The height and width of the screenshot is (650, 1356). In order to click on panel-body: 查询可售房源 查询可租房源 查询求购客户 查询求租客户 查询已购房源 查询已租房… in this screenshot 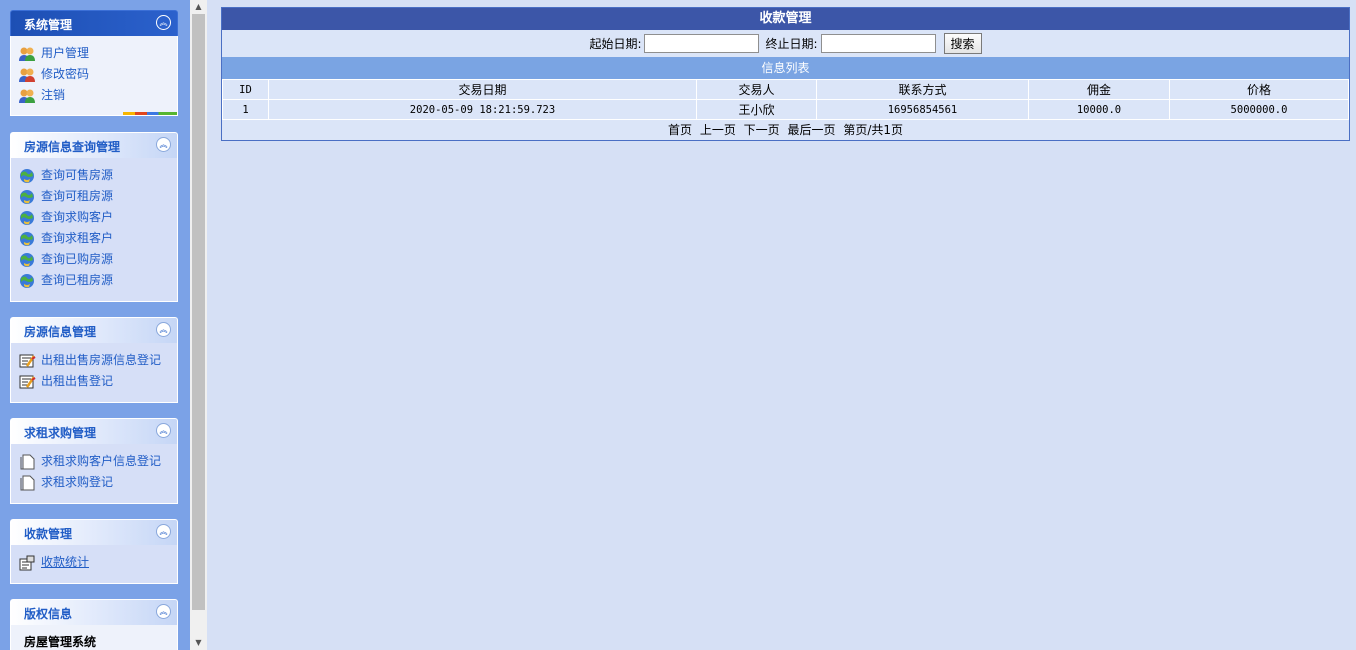, I will do `click(94, 230)`.